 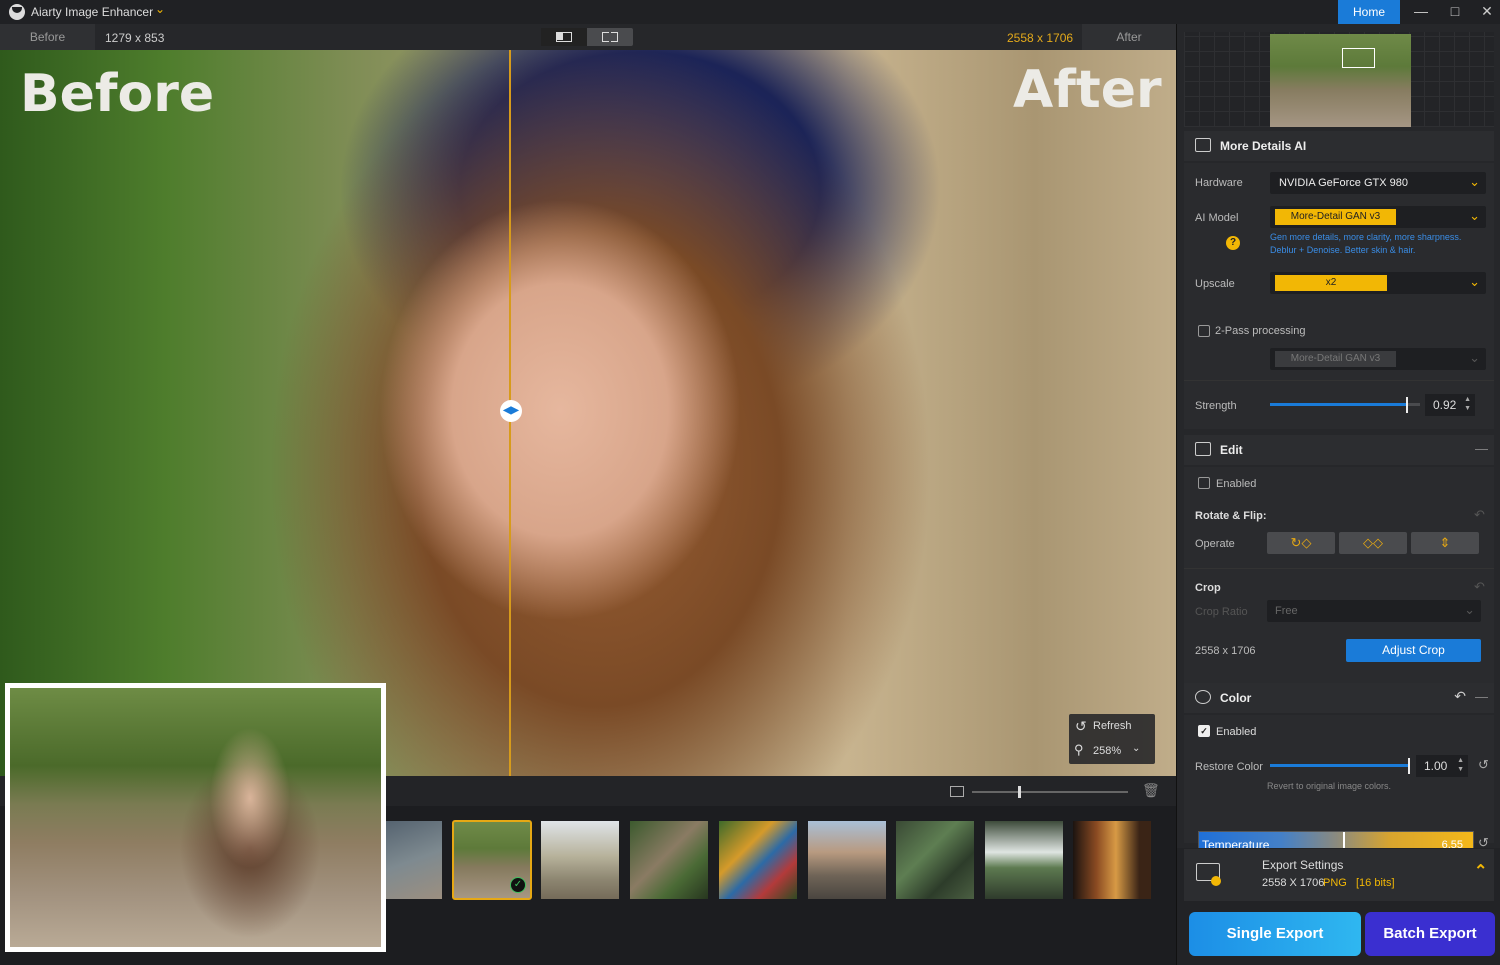 I want to click on check-icon: ✓, so click(x=518, y=885).